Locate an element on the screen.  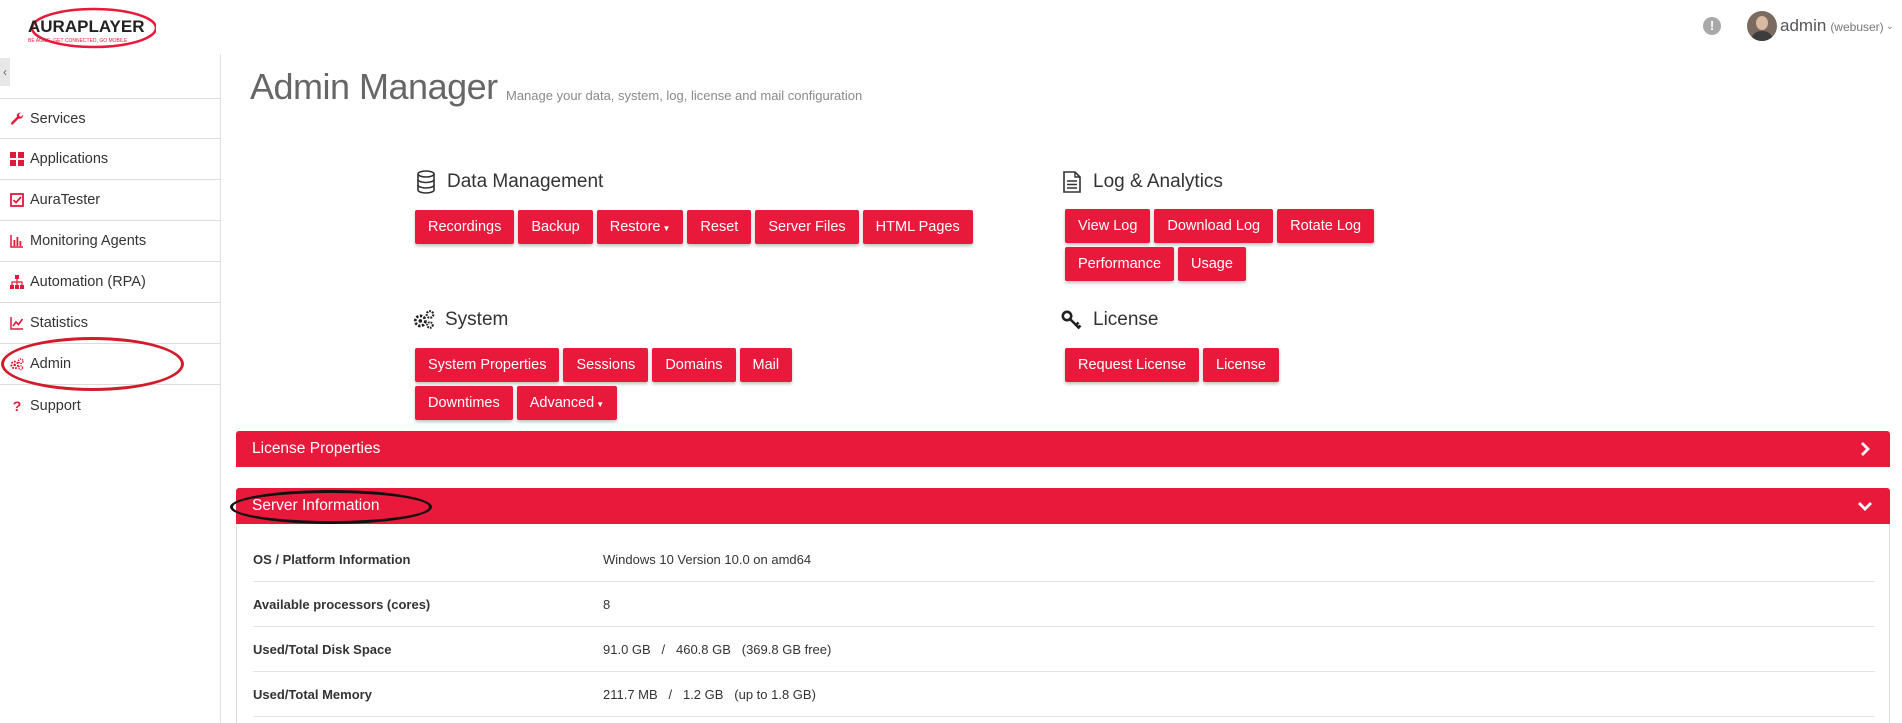
system-buttons-row-1: System Properties Sessions Domains Mail is located at coordinates (604, 365).